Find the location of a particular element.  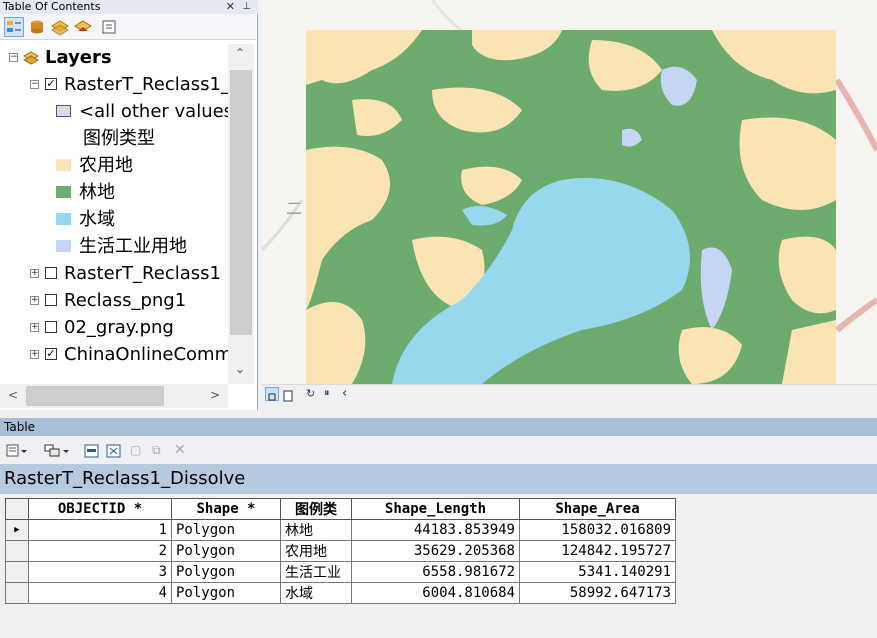

cell-shape-length: 44183.853949 is located at coordinates (435, 530).